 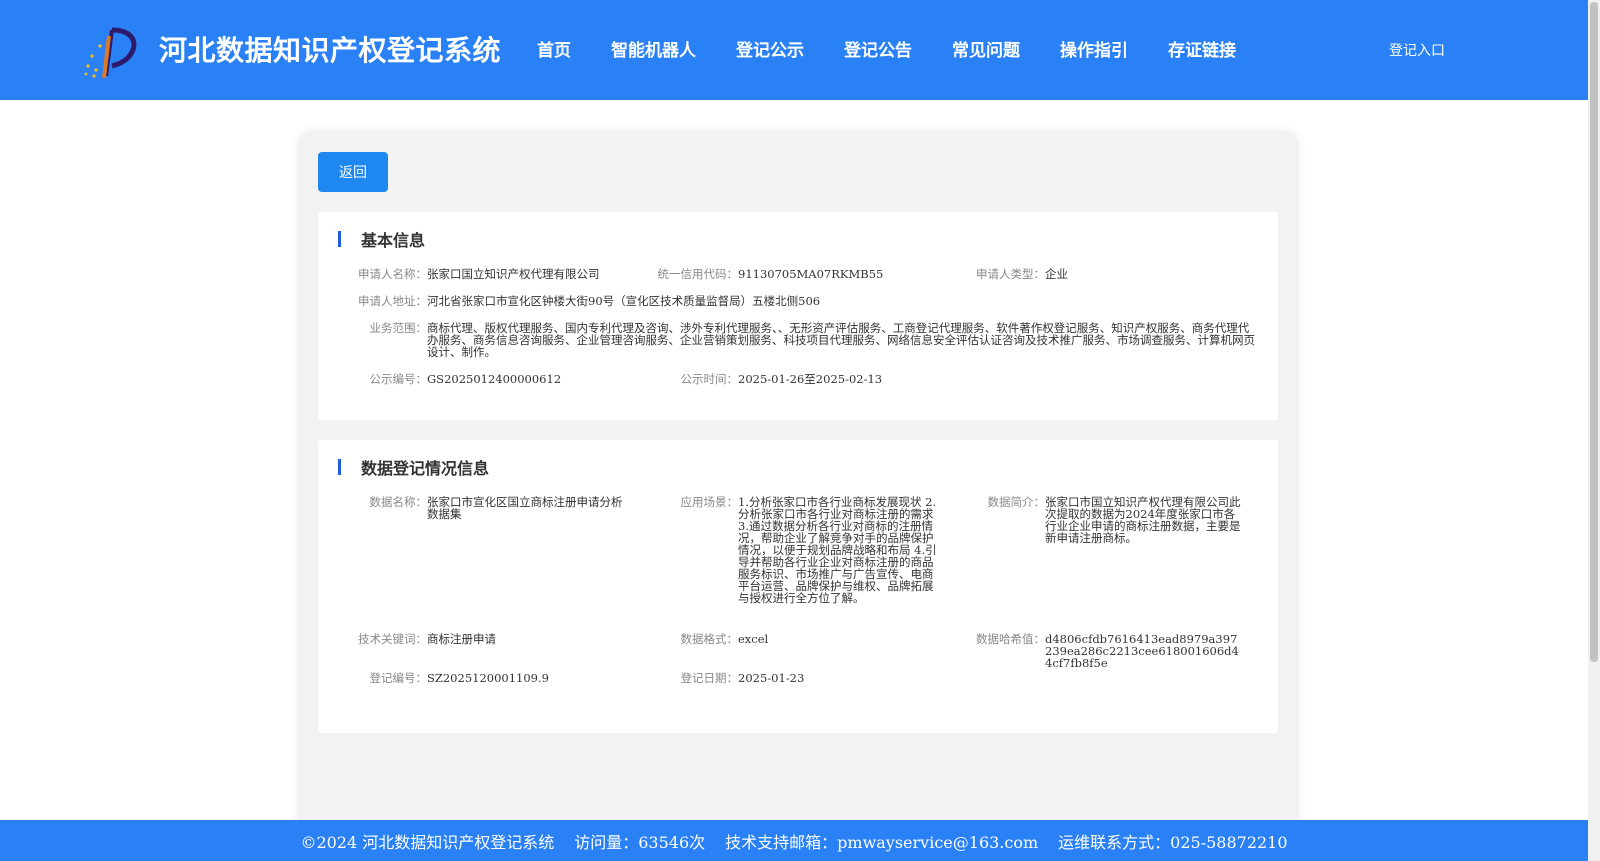 I want to click on footer-copyright: ©2024 河北数据知识产权登记系统, so click(x=427, y=842).